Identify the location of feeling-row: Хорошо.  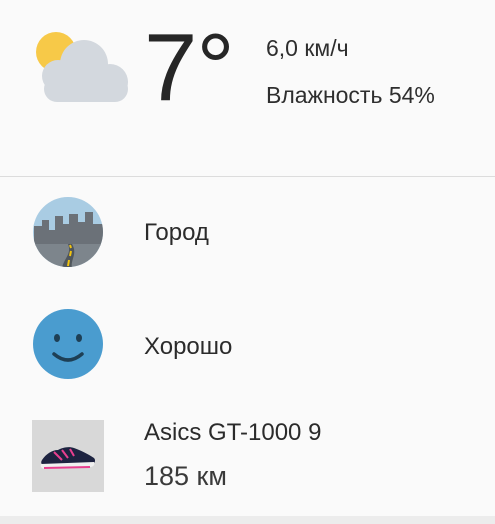
(247, 345).